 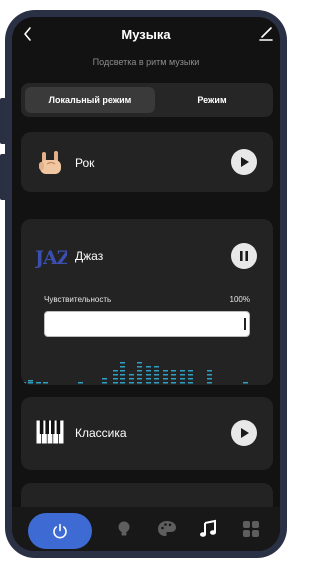 I want to click on mode-tab: Режим, so click(x=212, y=100).